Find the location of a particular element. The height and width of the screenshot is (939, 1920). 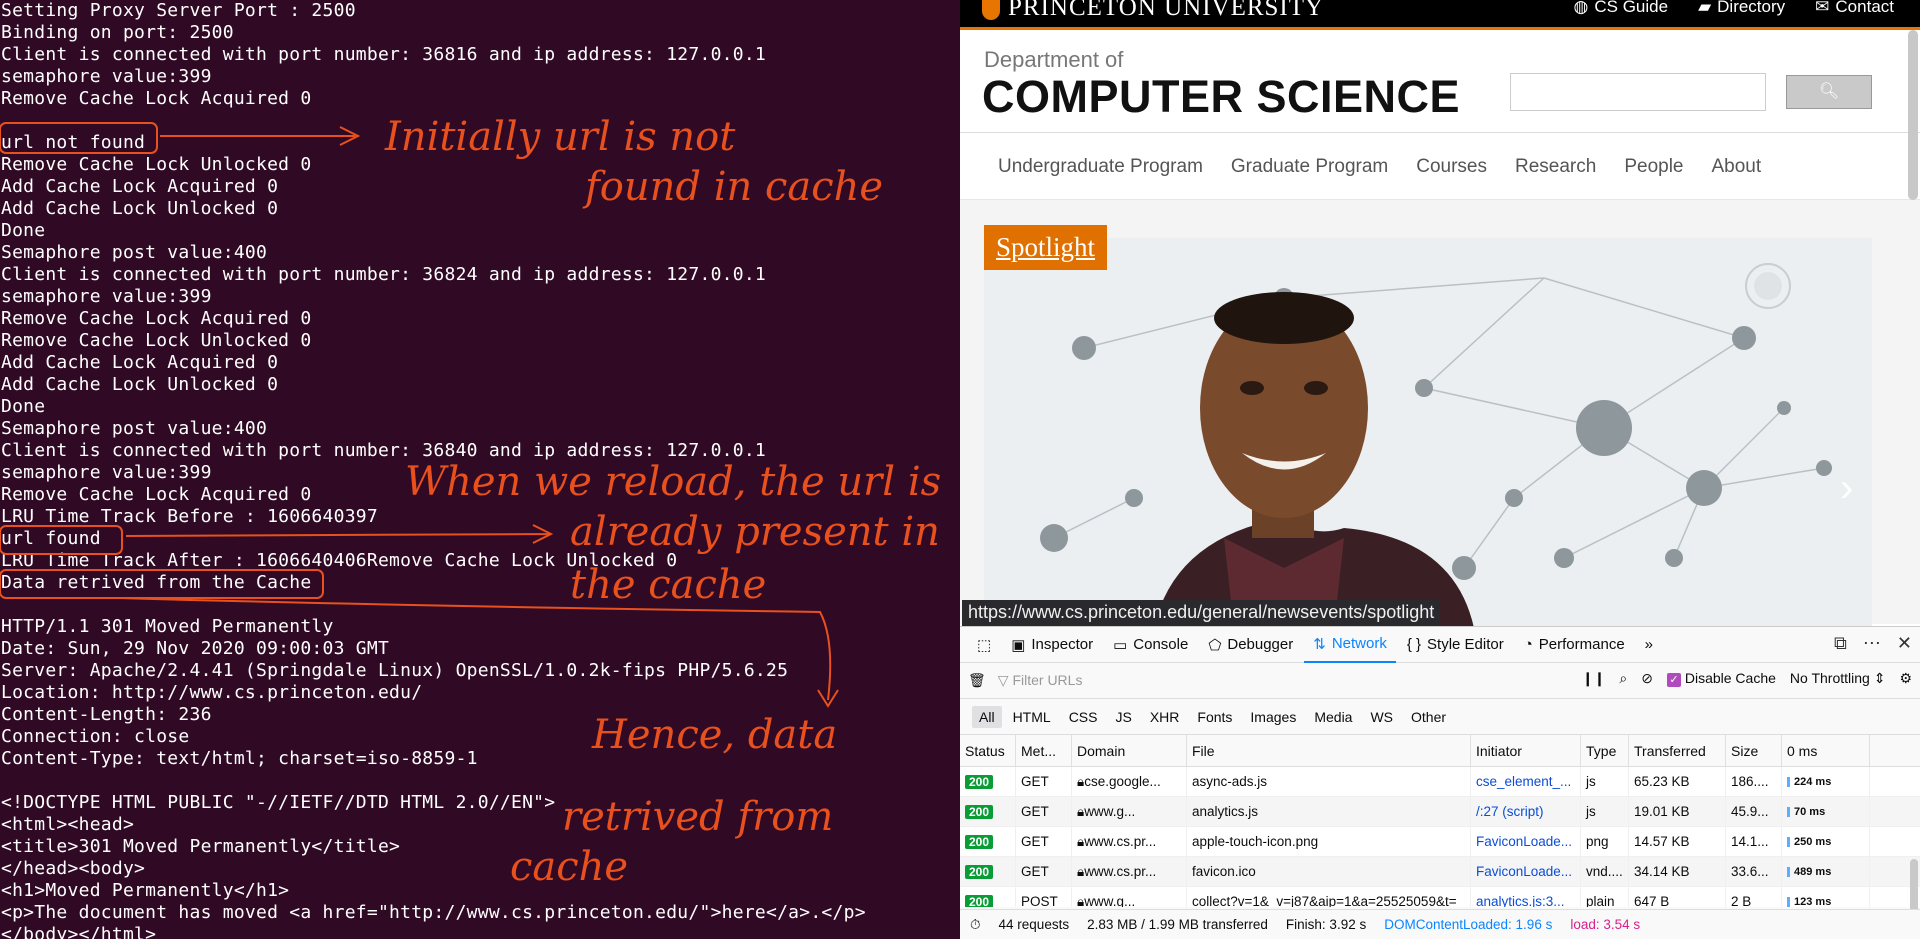

cell-method-text: GET is located at coordinates (1035, 811).